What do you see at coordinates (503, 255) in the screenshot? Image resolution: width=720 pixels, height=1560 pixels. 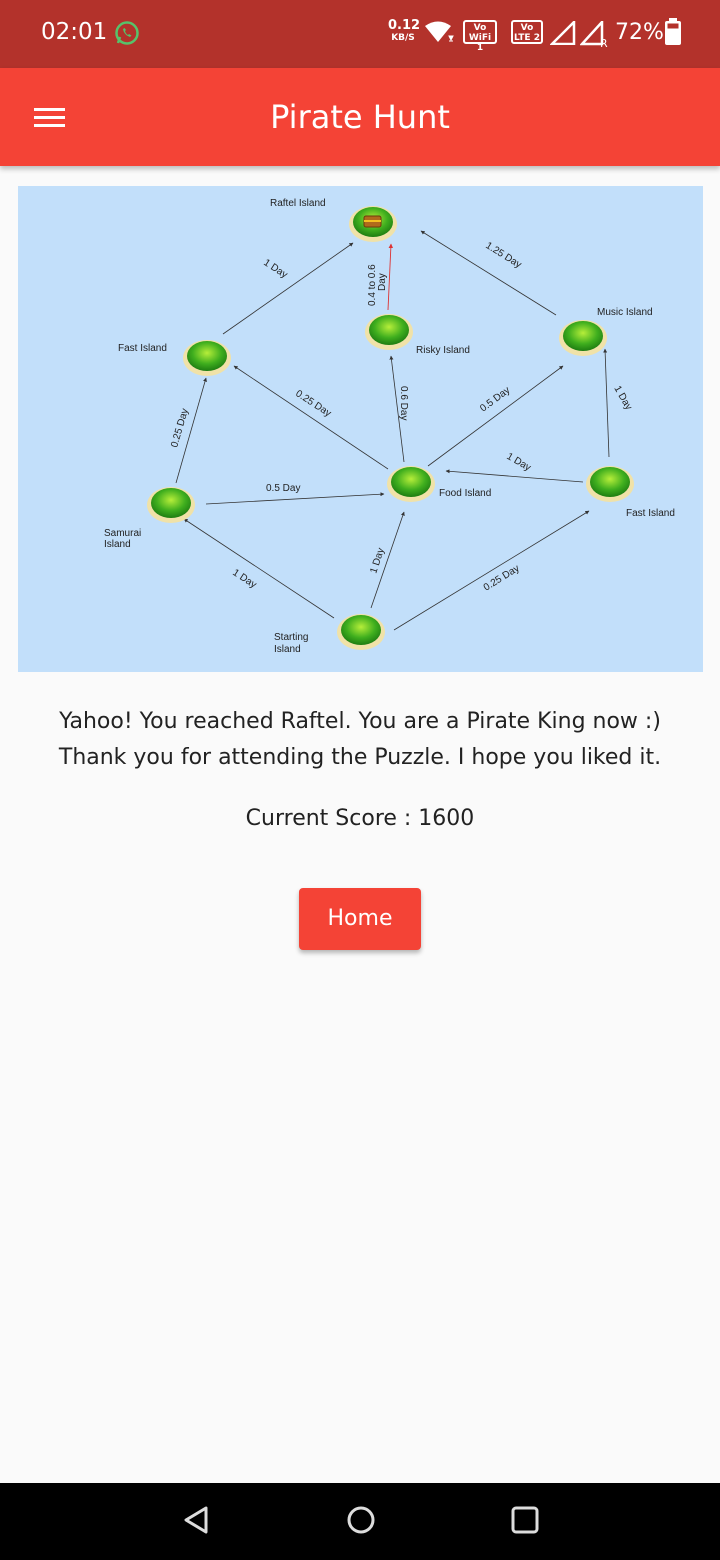 I see `route-label-music-raftel: 1.25 Day` at bounding box center [503, 255].